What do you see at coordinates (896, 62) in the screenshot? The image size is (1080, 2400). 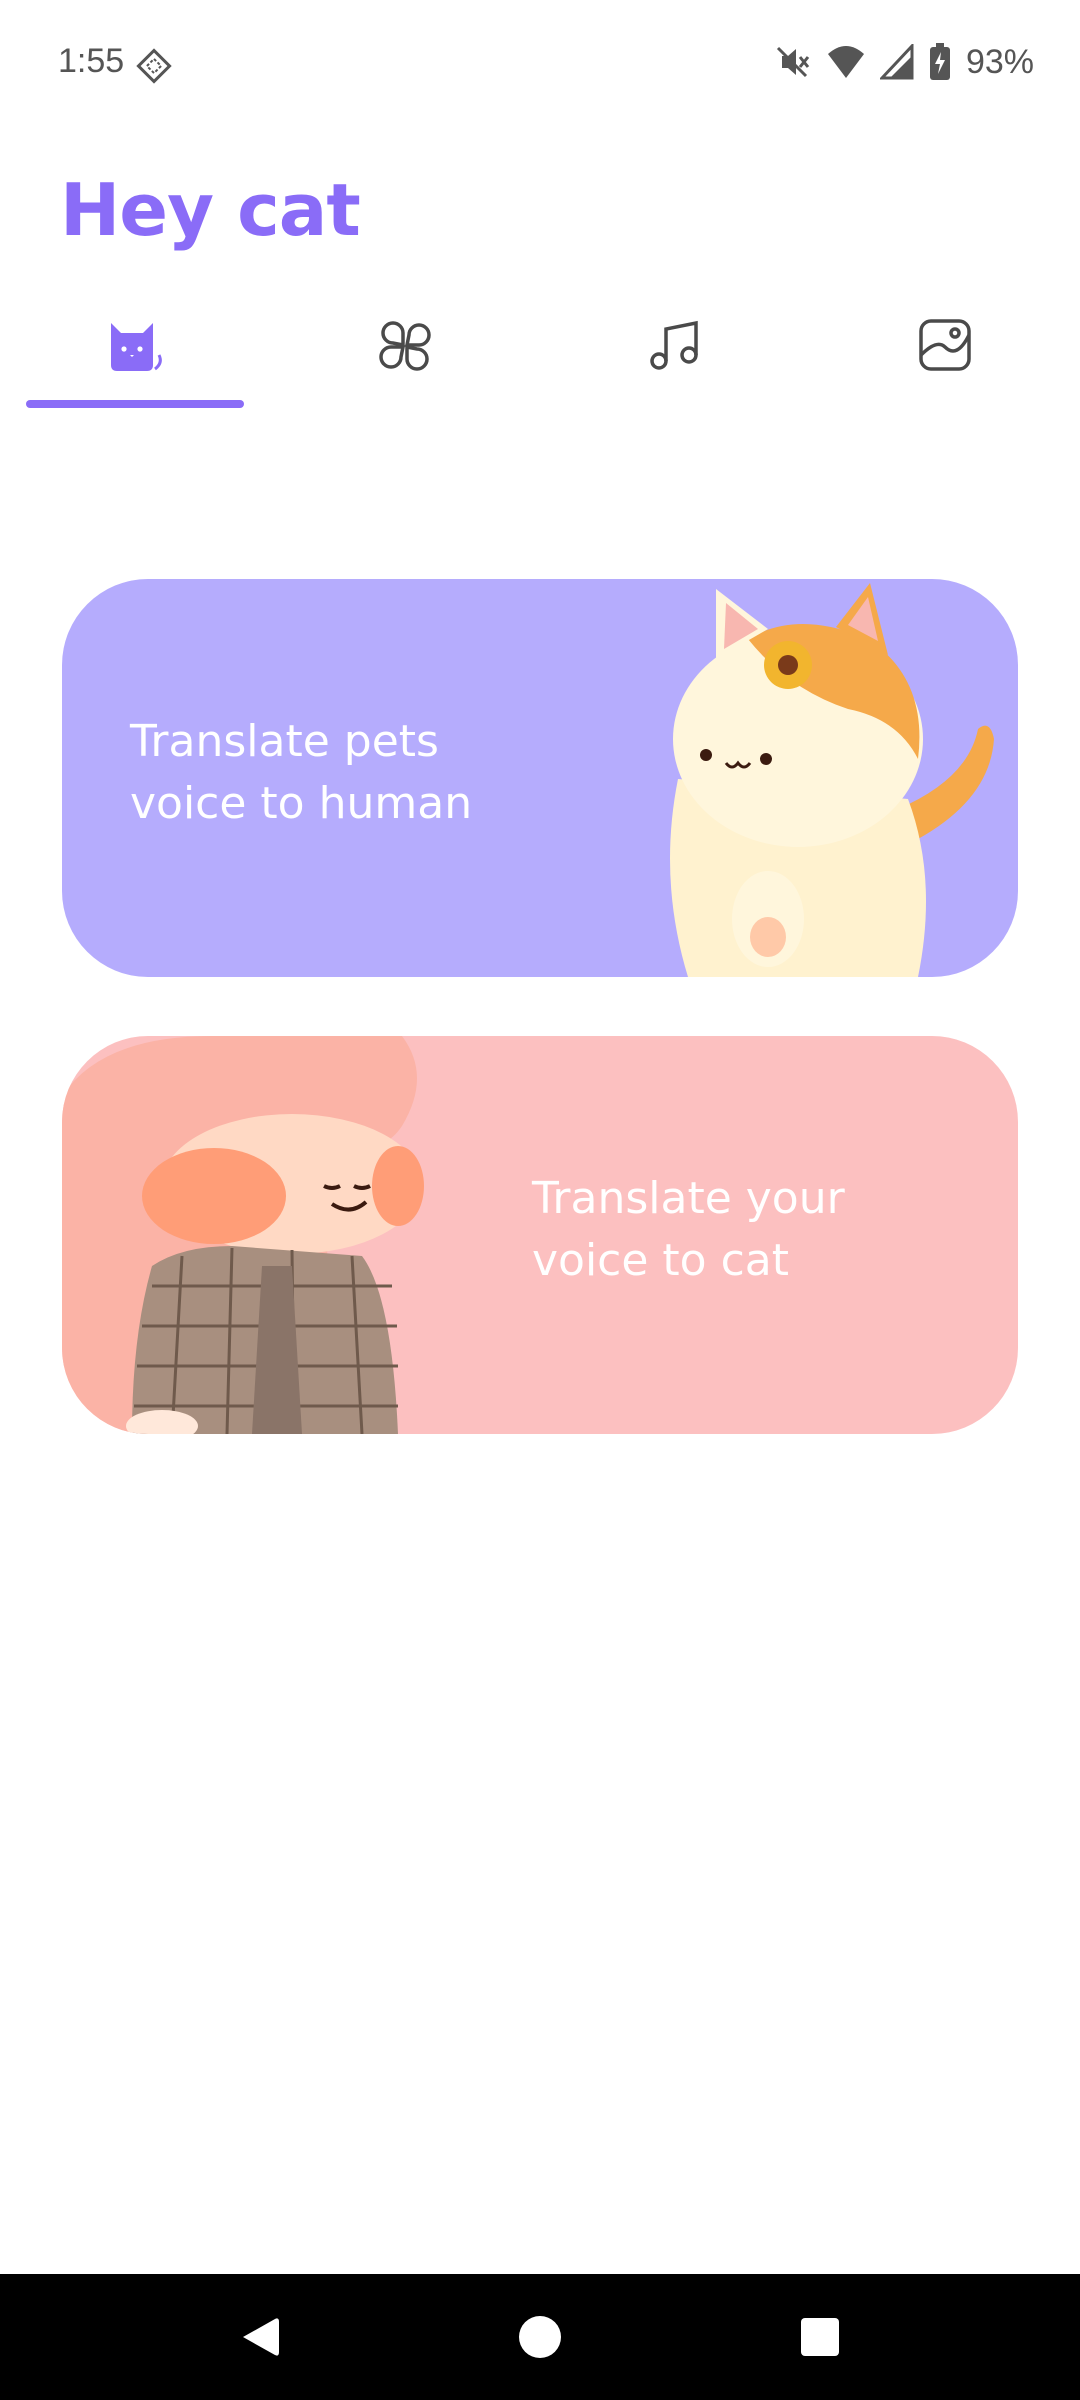 I see `signal-icon` at bounding box center [896, 62].